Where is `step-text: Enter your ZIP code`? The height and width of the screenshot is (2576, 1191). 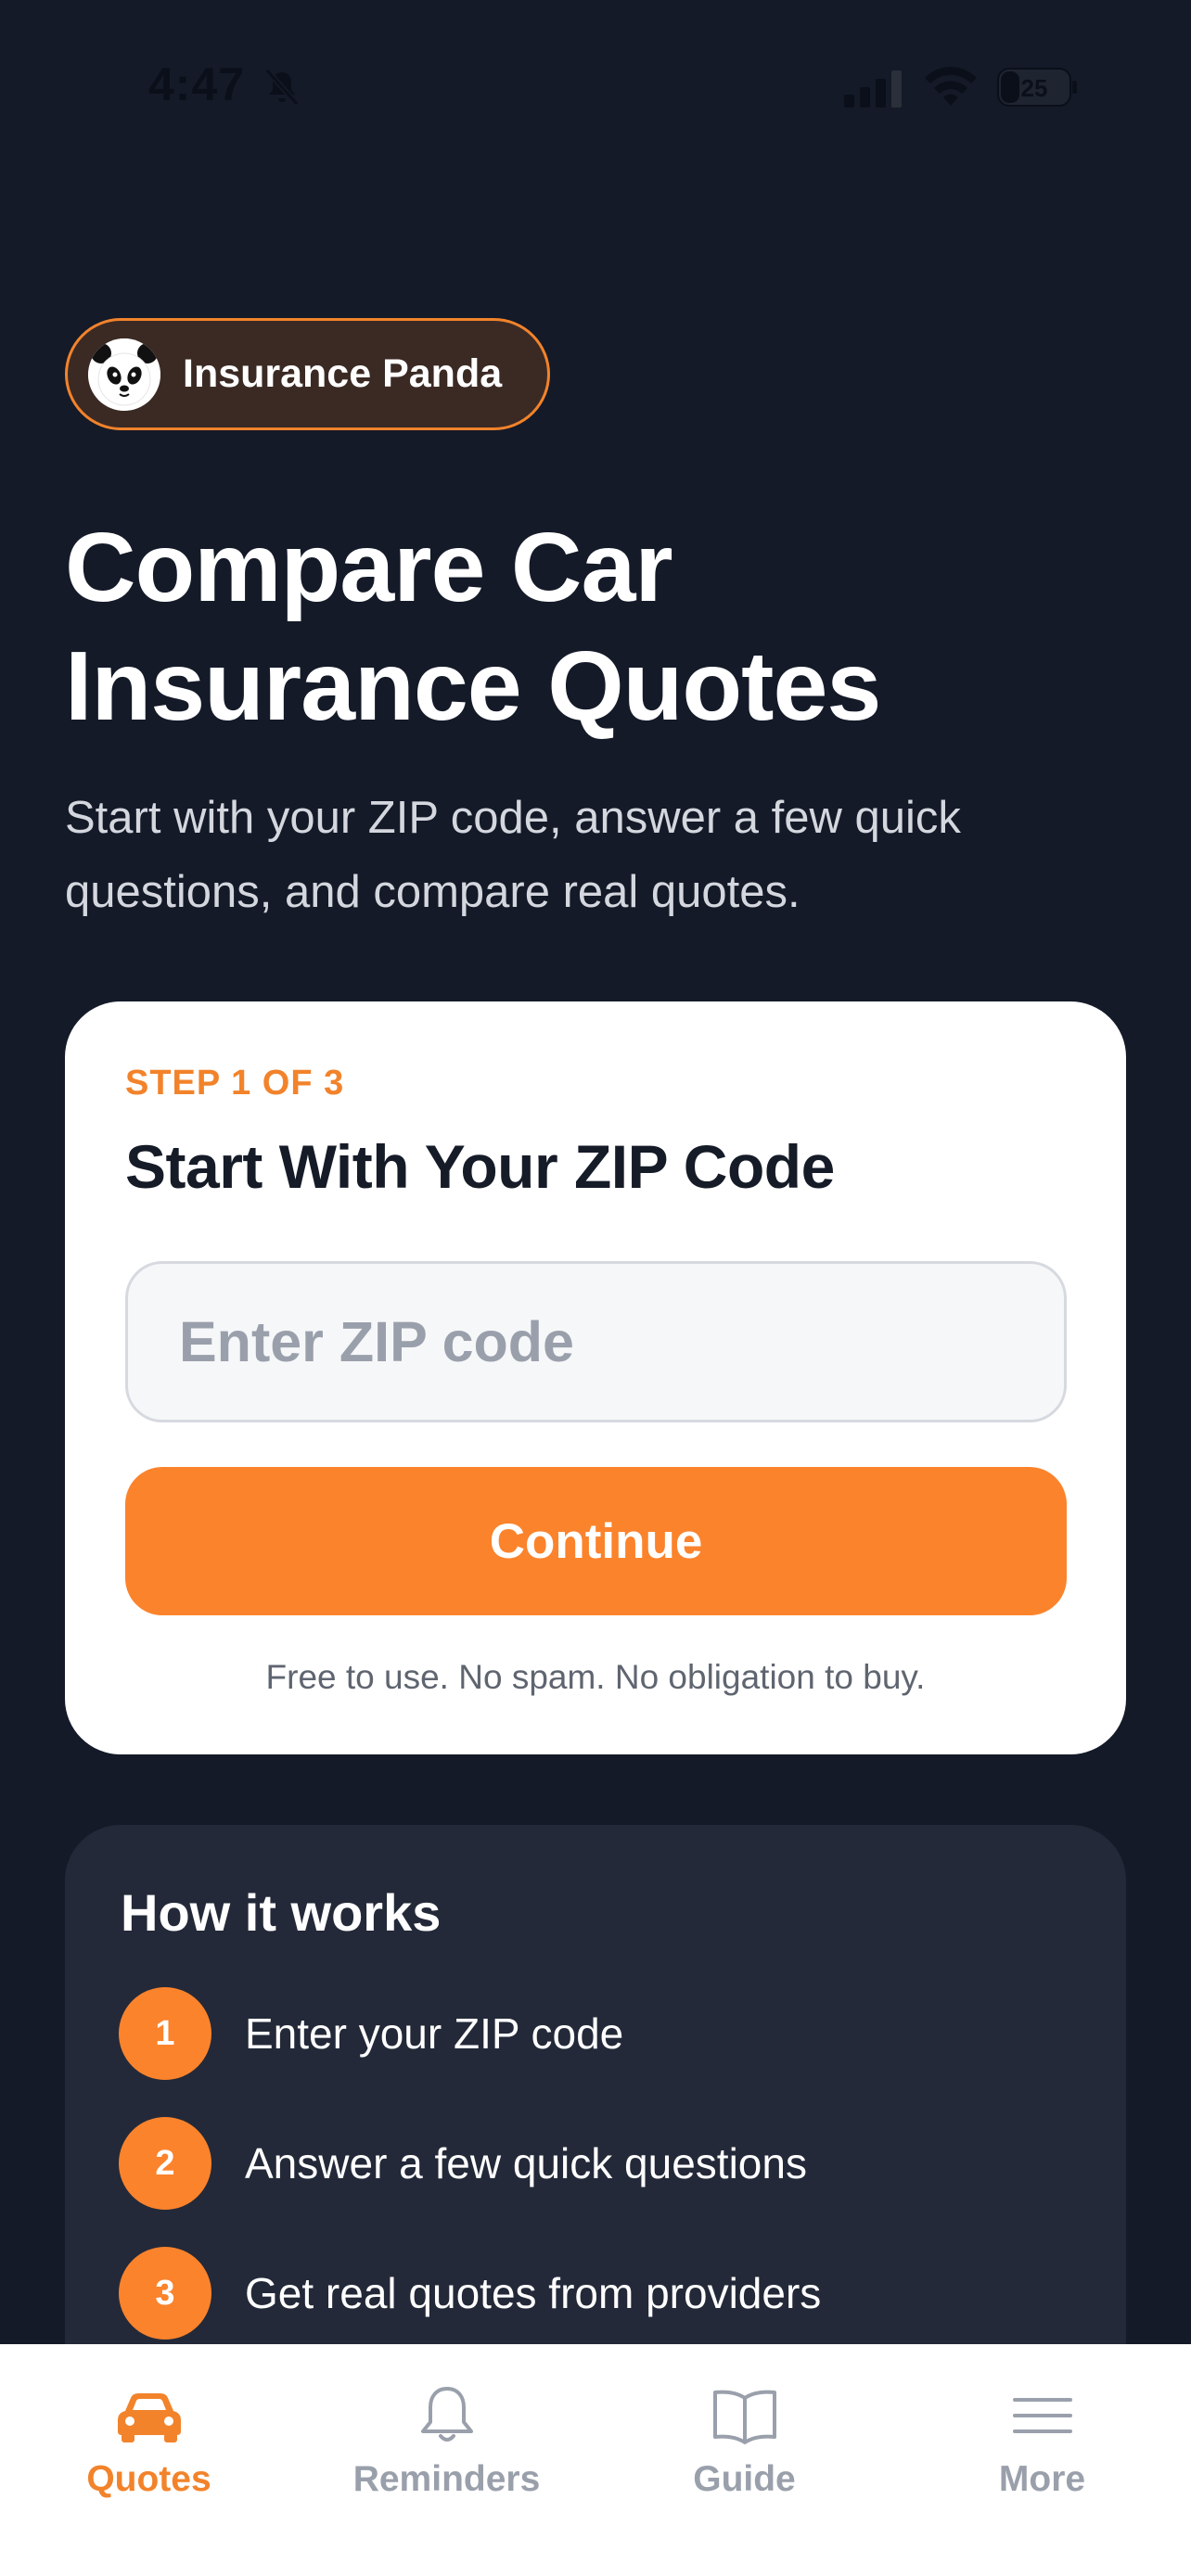 step-text: Enter your ZIP code is located at coordinates (434, 2034).